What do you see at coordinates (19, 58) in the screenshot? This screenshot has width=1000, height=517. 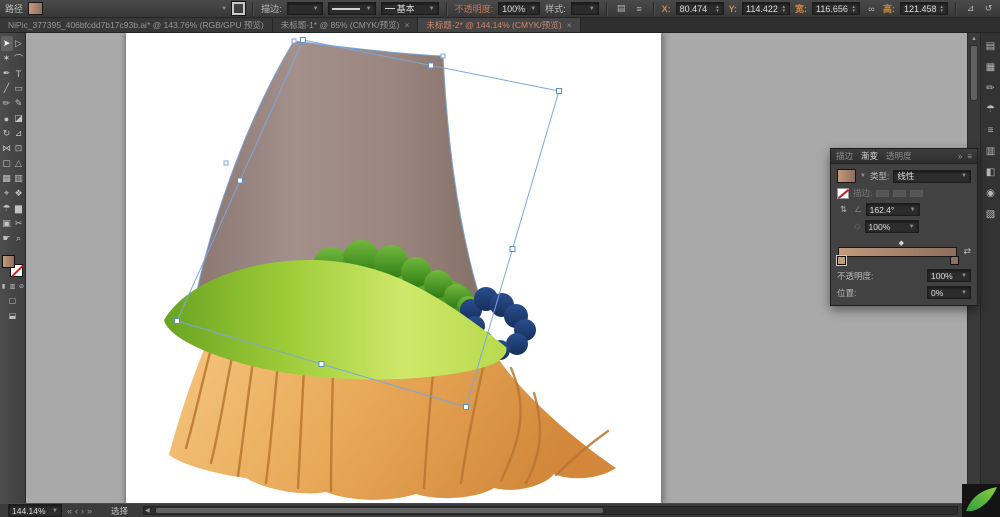 I see `lasso-tool: ⌒` at bounding box center [19, 58].